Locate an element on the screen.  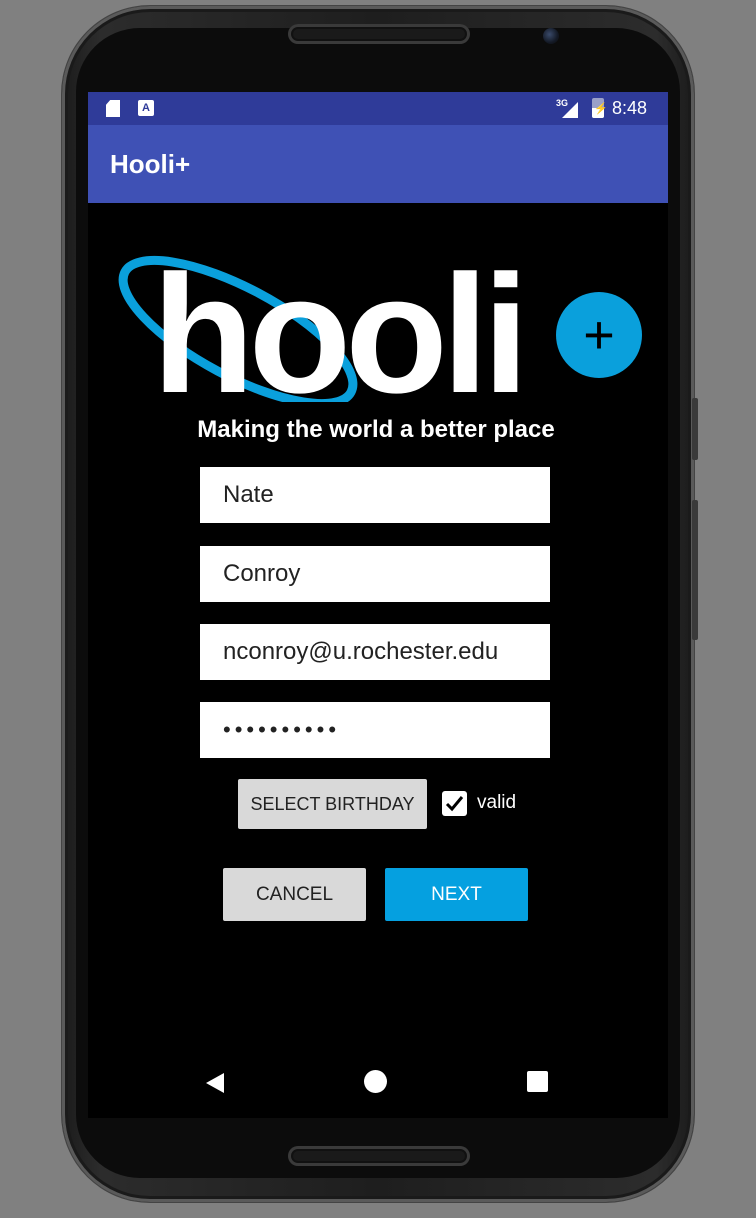
last-name-field: Conroy is located at coordinates (375, 574).